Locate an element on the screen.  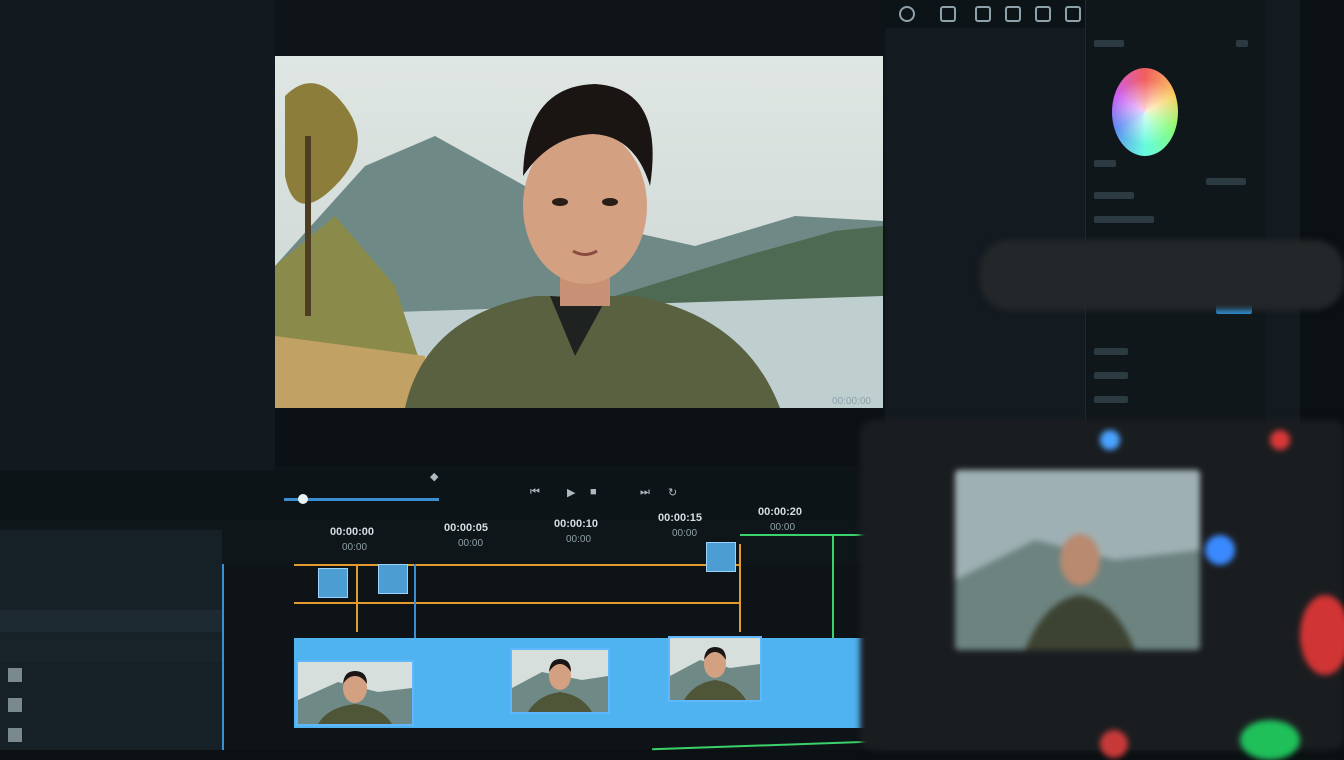
loop-icon: ↻ is located at coordinates (672, 492).